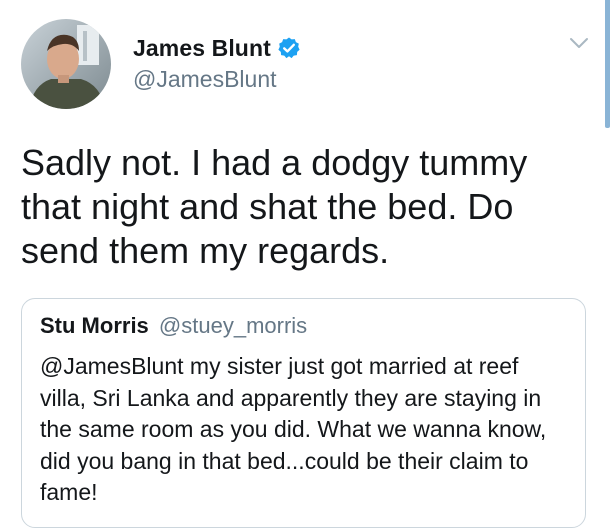 The image size is (610, 528). What do you see at coordinates (94, 325) in the screenshot?
I see `quoted-author-name: Stu Morris` at bounding box center [94, 325].